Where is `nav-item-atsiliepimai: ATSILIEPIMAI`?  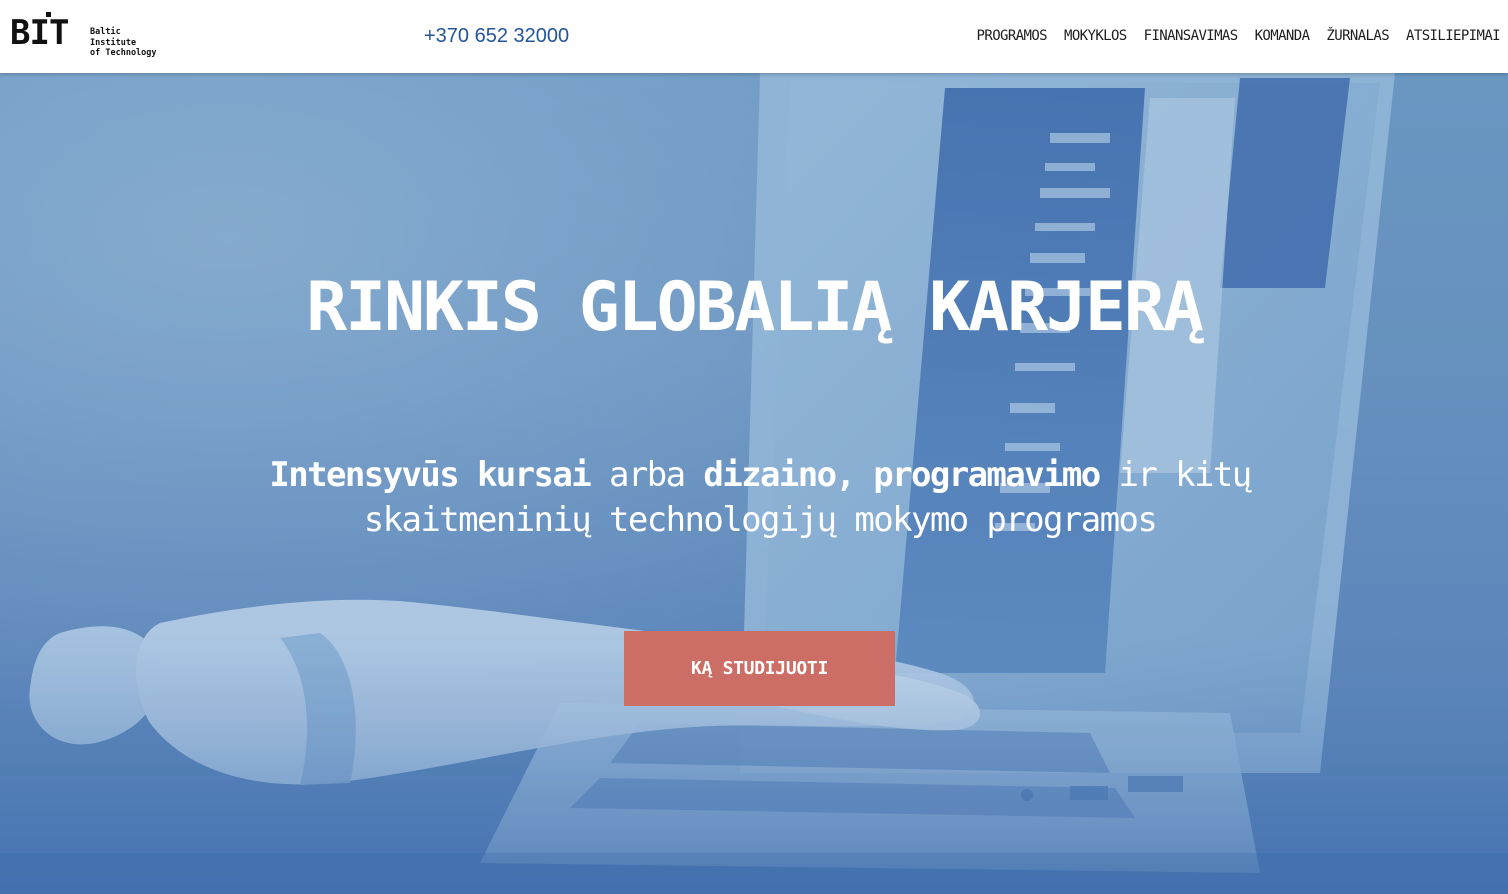
nav-item-atsiliepimai: ATSILIEPIMAI is located at coordinates (1453, 36).